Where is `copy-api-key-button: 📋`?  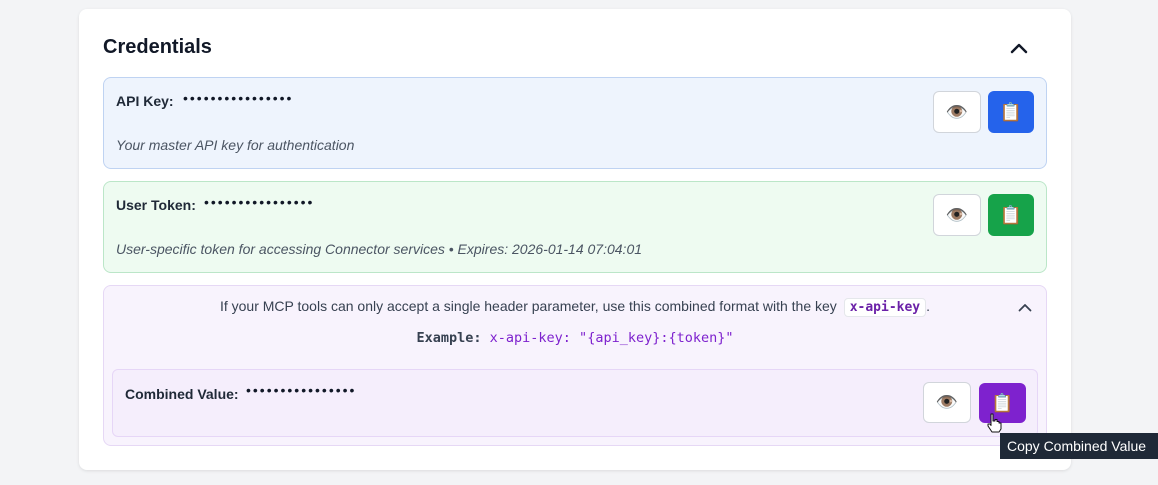
copy-api-key-button: 📋 is located at coordinates (1011, 112).